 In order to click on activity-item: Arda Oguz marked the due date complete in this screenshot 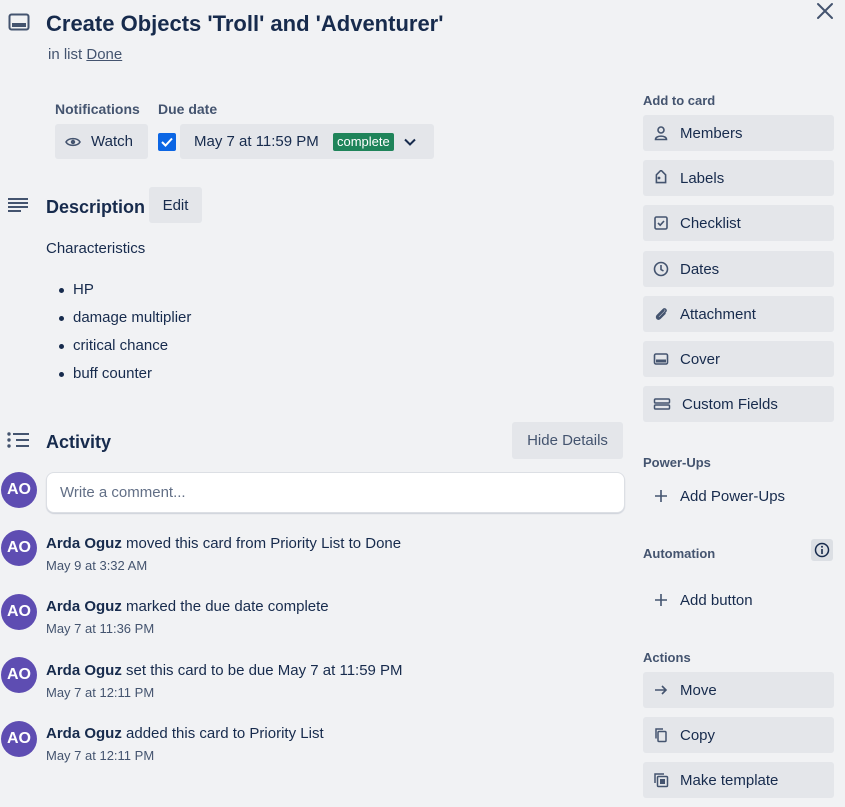, I will do `click(187, 606)`.